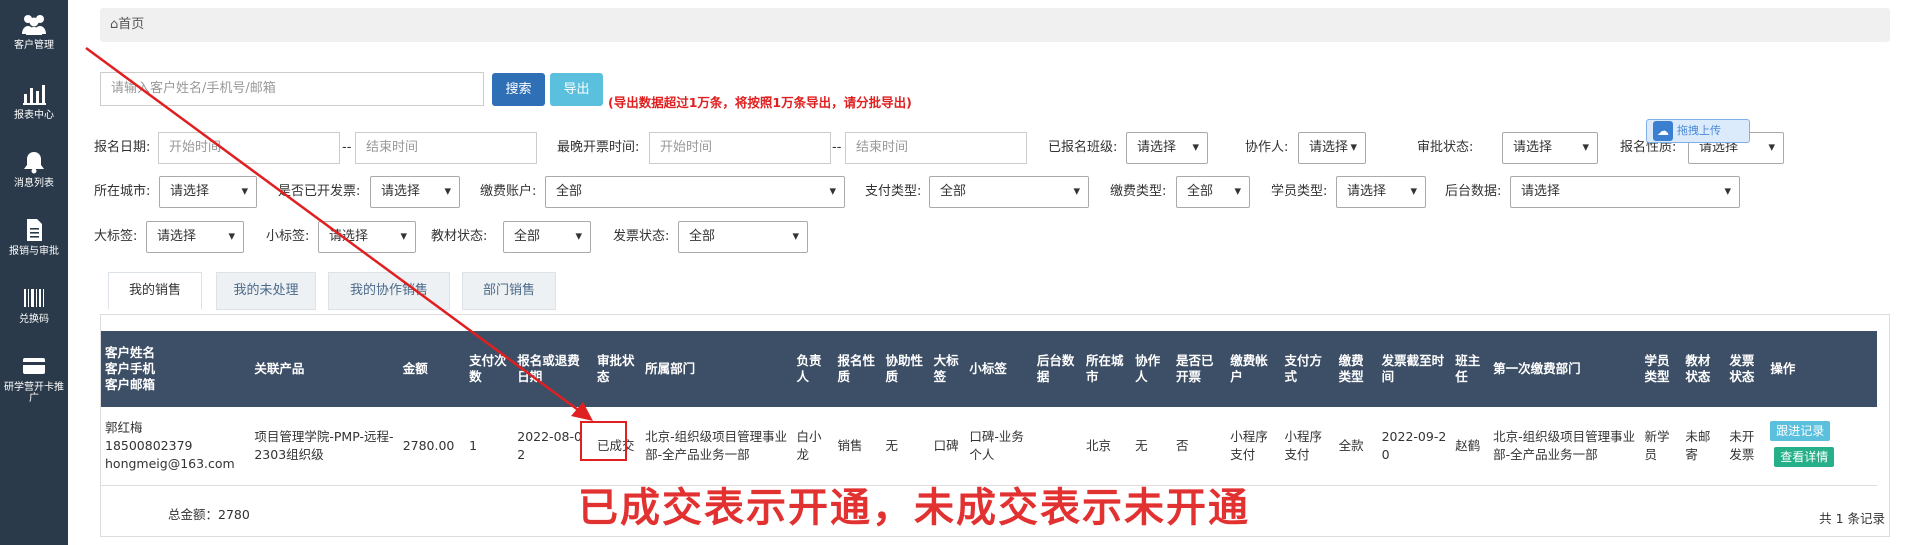 This screenshot has width=1905, height=545. What do you see at coordinates (208, 192) in the screenshot?
I see `city-select: 请选择` at bounding box center [208, 192].